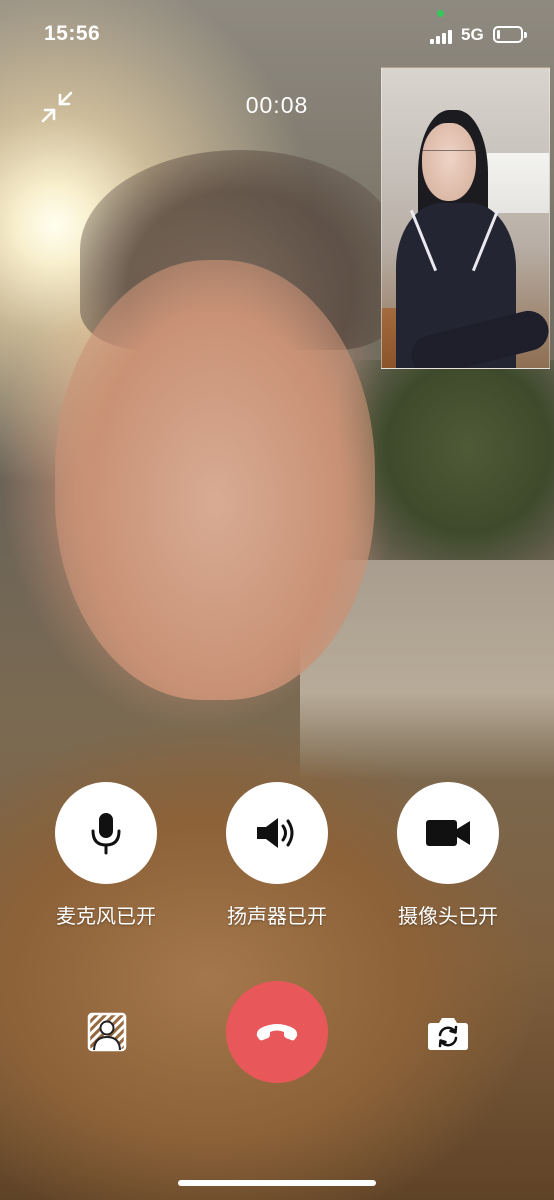 The width and height of the screenshot is (554, 1200). I want to click on microphone-toggle-button, so click(106, 833).